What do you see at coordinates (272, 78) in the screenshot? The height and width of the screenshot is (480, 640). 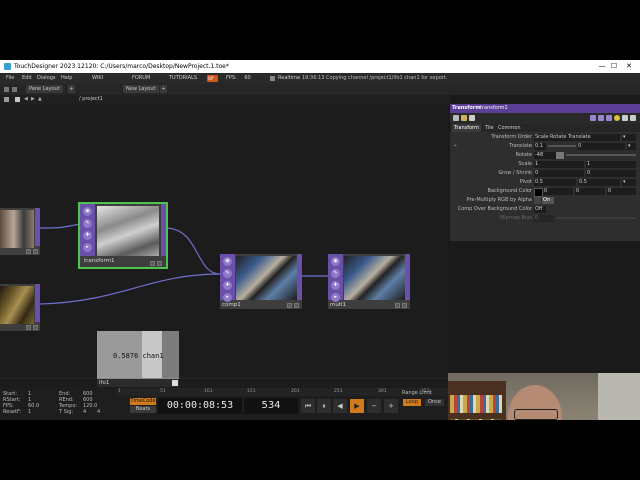 I see `realtime-checkbox` at bounding box center [272, 78].